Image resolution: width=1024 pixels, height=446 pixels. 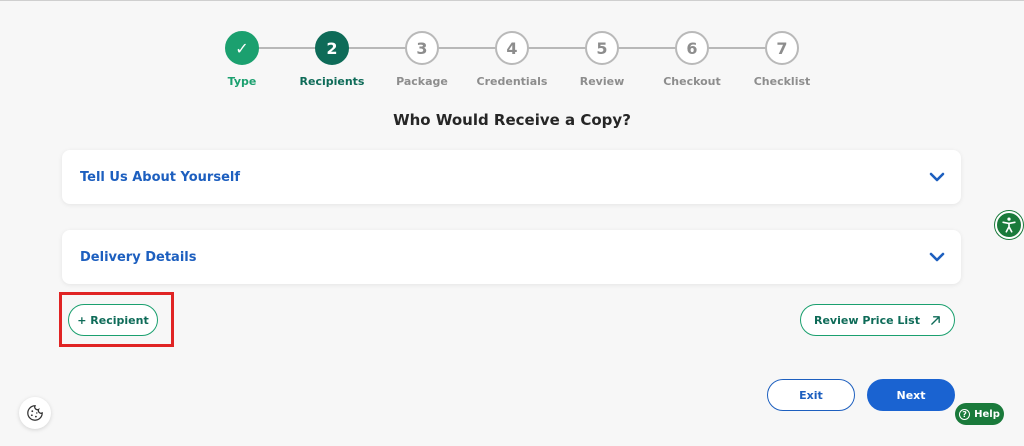 What do you see at coordinates (692, 48) in the screenshot?
I see `step-checkout-number: 6` at bounding box center [692, 48].